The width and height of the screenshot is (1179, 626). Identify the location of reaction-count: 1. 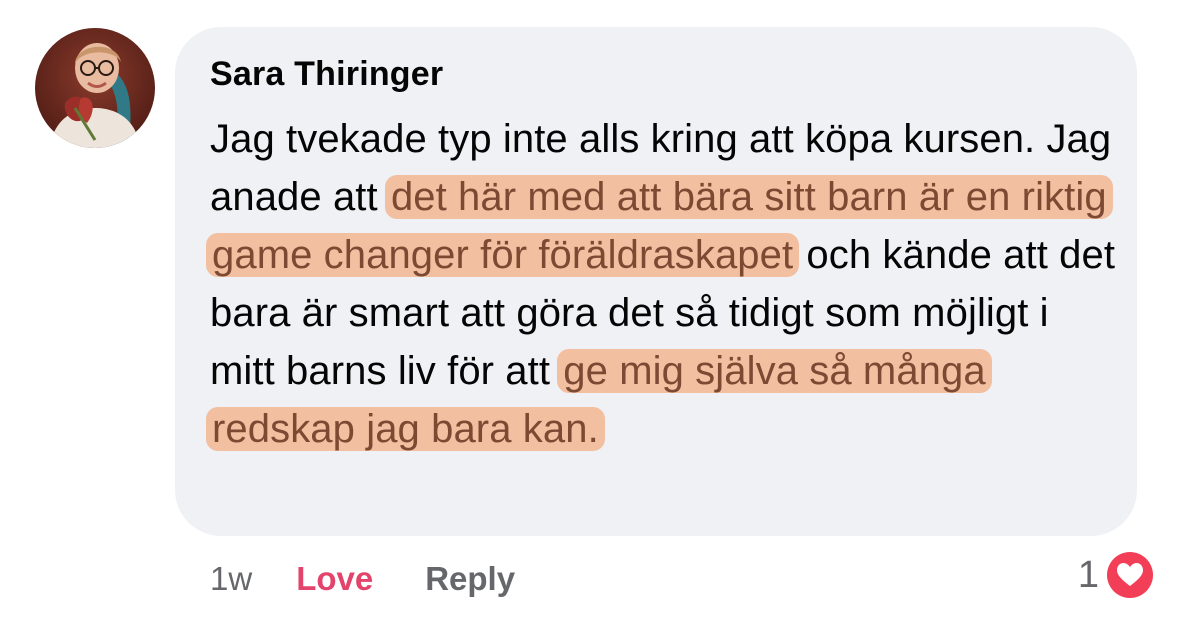
(1088, 574).